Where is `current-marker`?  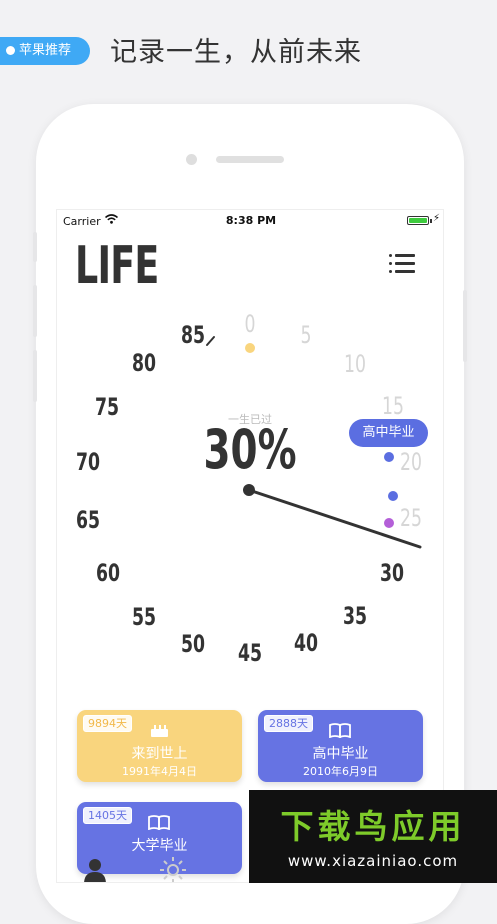 current-marker is located at coordinates (210, 341).